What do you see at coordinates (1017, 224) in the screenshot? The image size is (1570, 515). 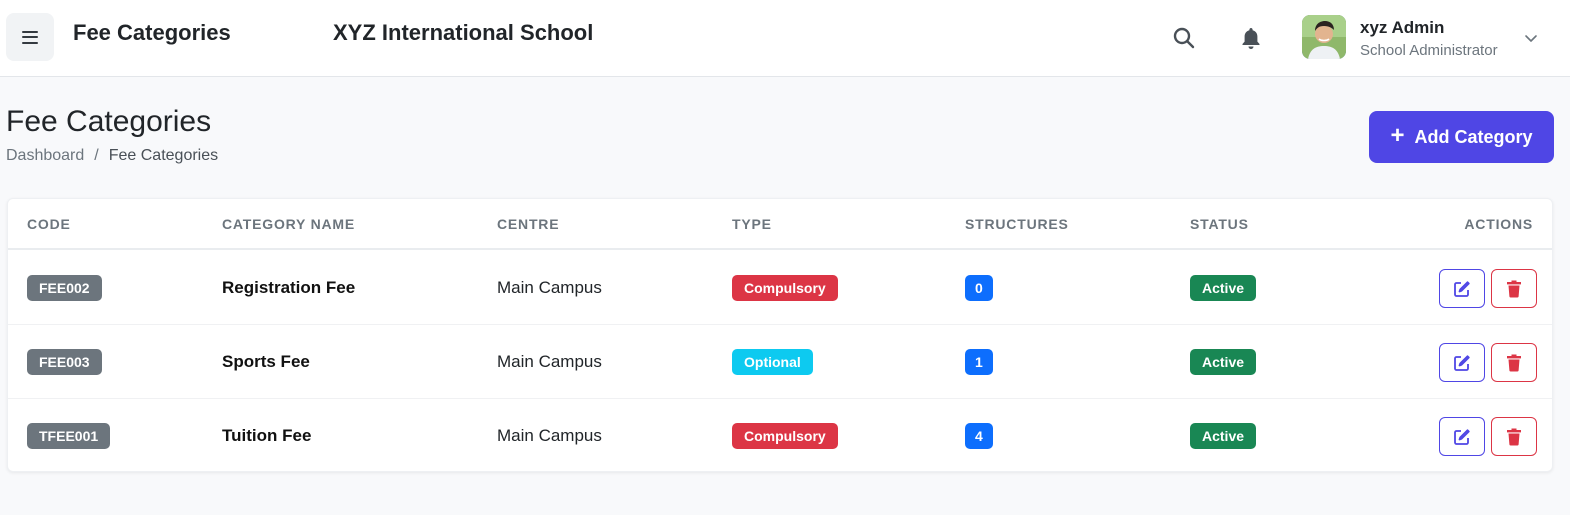 I see `column-header-structures: STRUCTURES` at bounding box center [1017, 224].